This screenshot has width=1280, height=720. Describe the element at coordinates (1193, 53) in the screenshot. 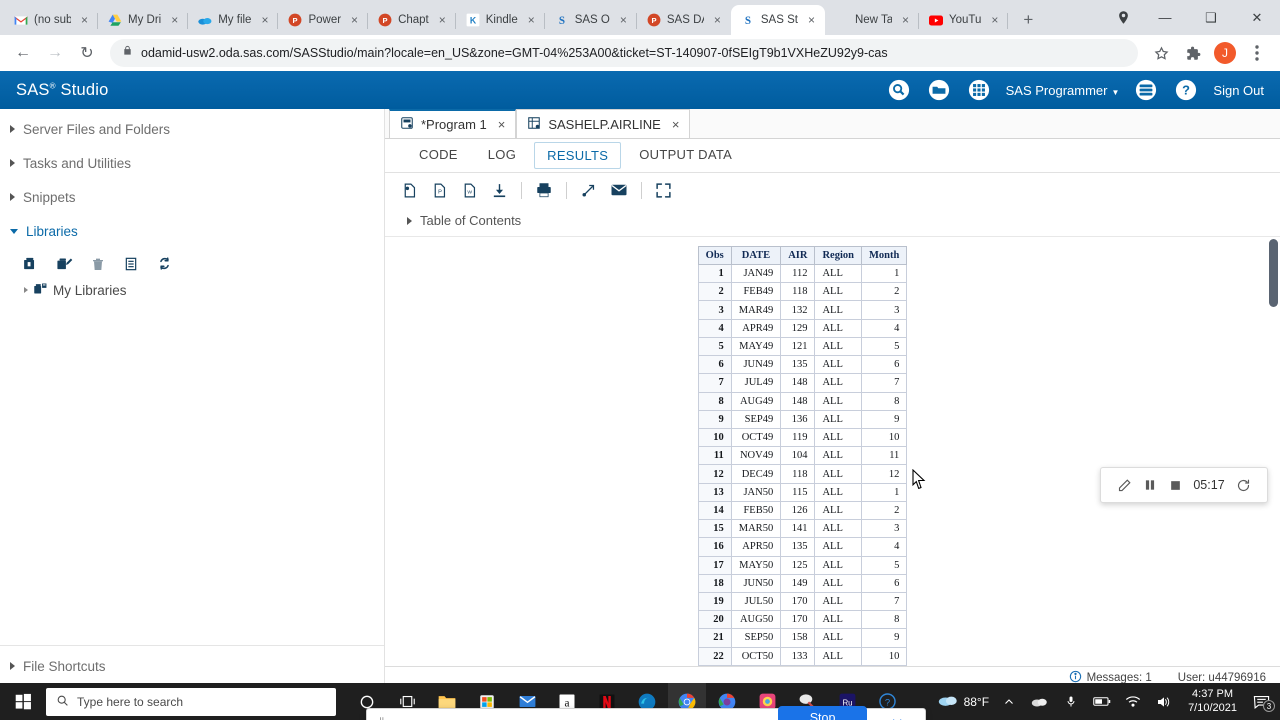

I see `extensions-icon` at that location.